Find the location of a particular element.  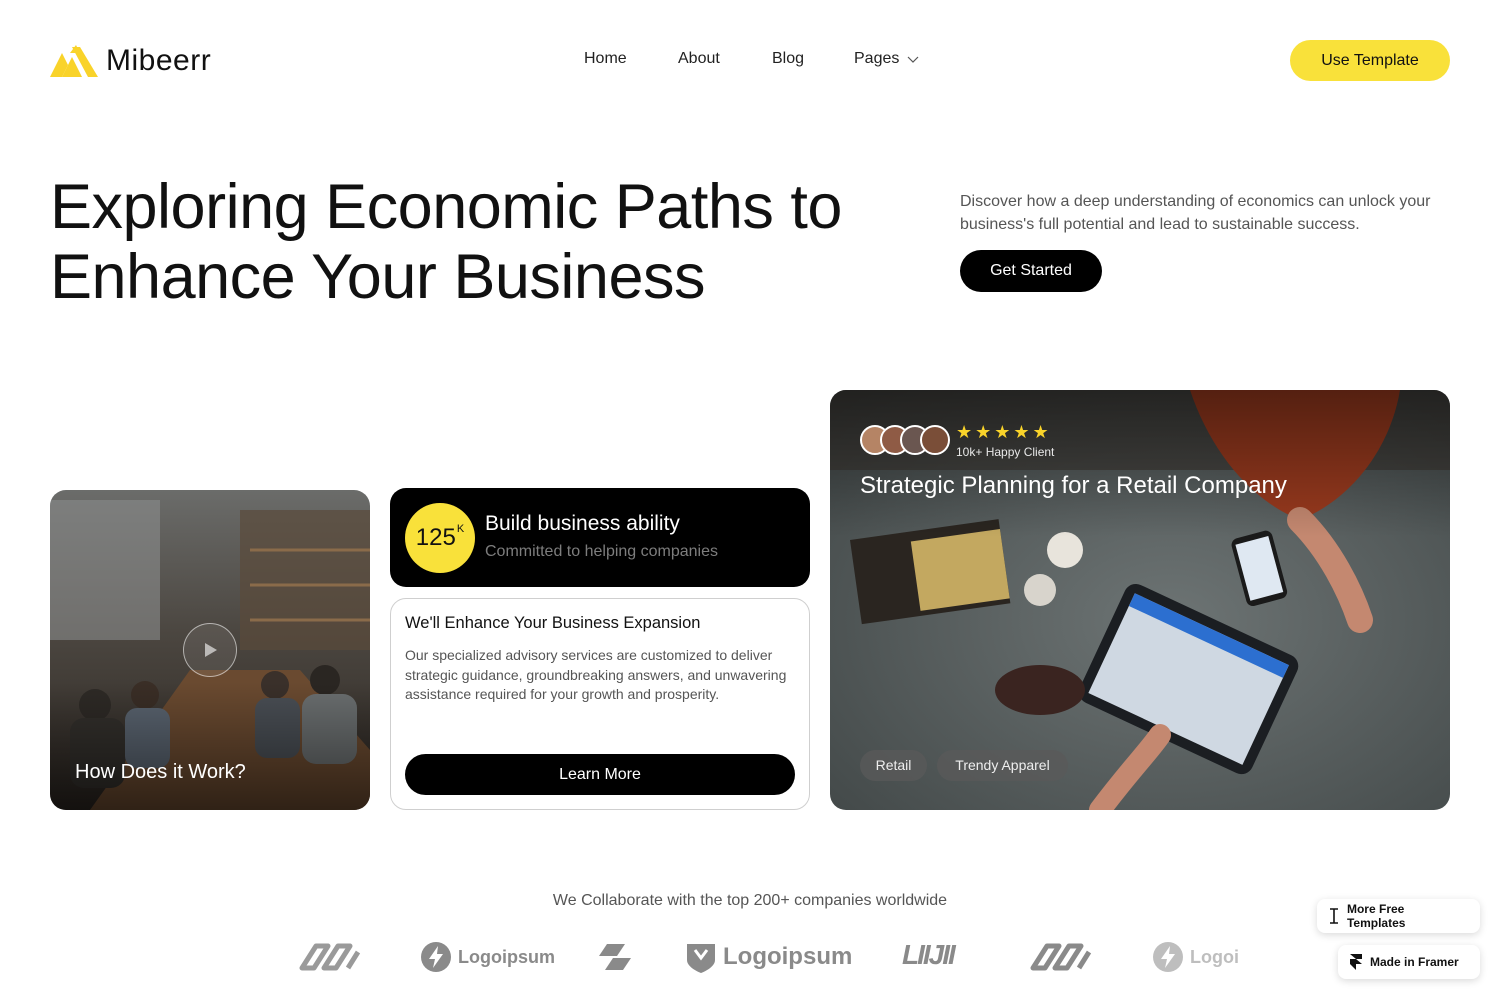

nav-about: About is located at coordinates (699, 59).